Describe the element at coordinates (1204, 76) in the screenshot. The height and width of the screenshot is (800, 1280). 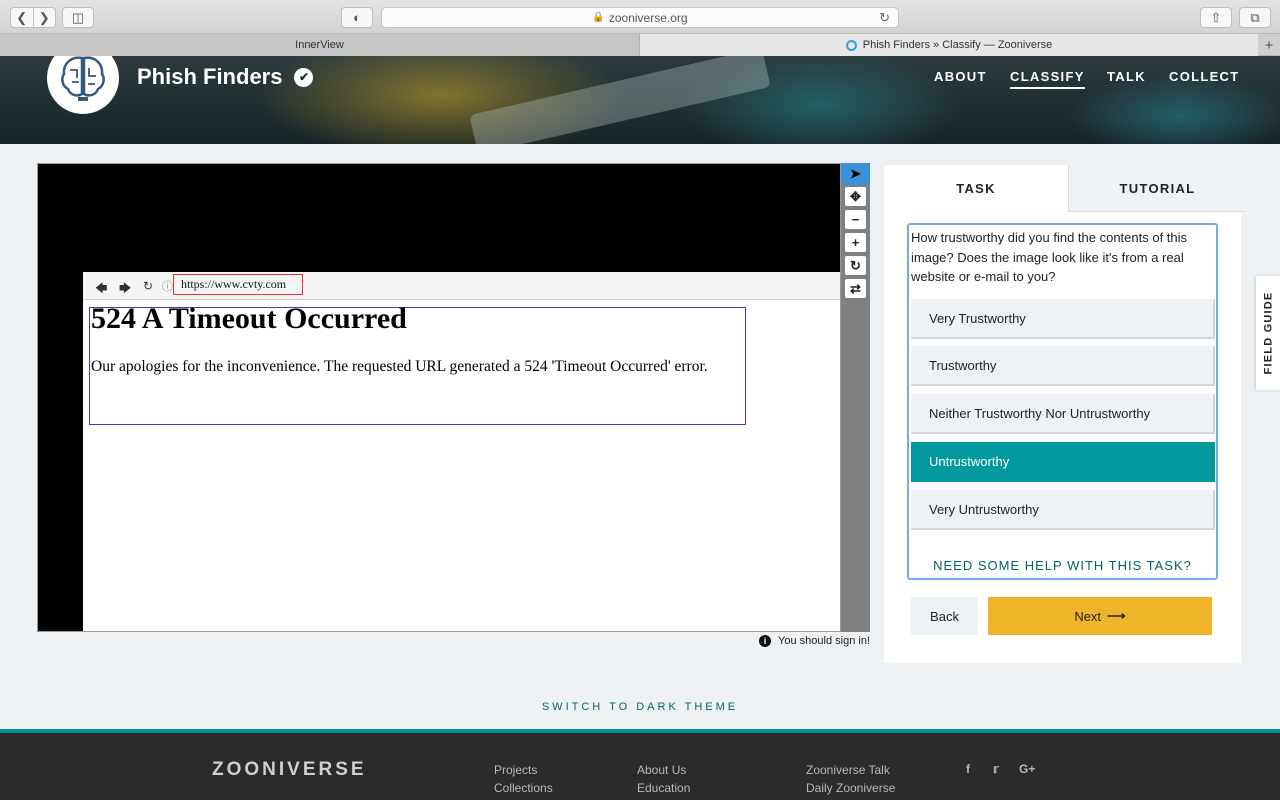
I see `nav-collect: COLLECT` at that location.